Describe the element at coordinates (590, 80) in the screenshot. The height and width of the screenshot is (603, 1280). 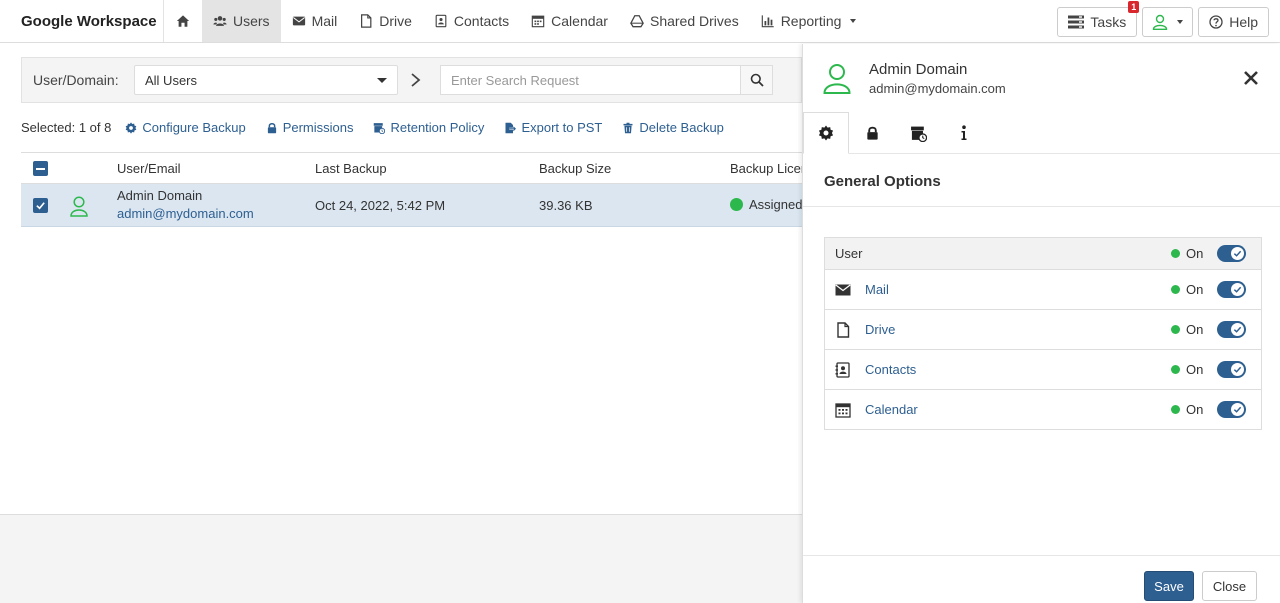
I see `search-input` at that location.